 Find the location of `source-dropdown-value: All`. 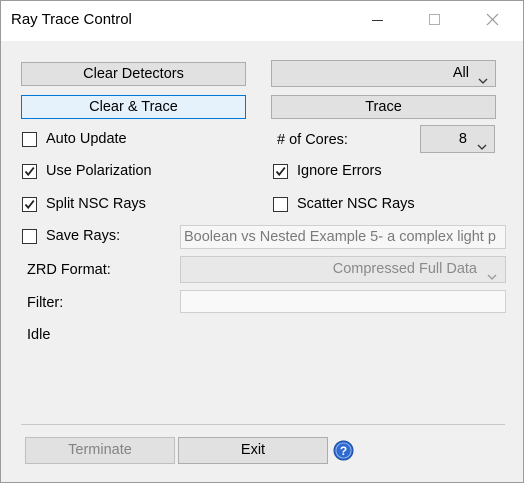

source-dropdown-value: All is located at coordinates (460, 73).